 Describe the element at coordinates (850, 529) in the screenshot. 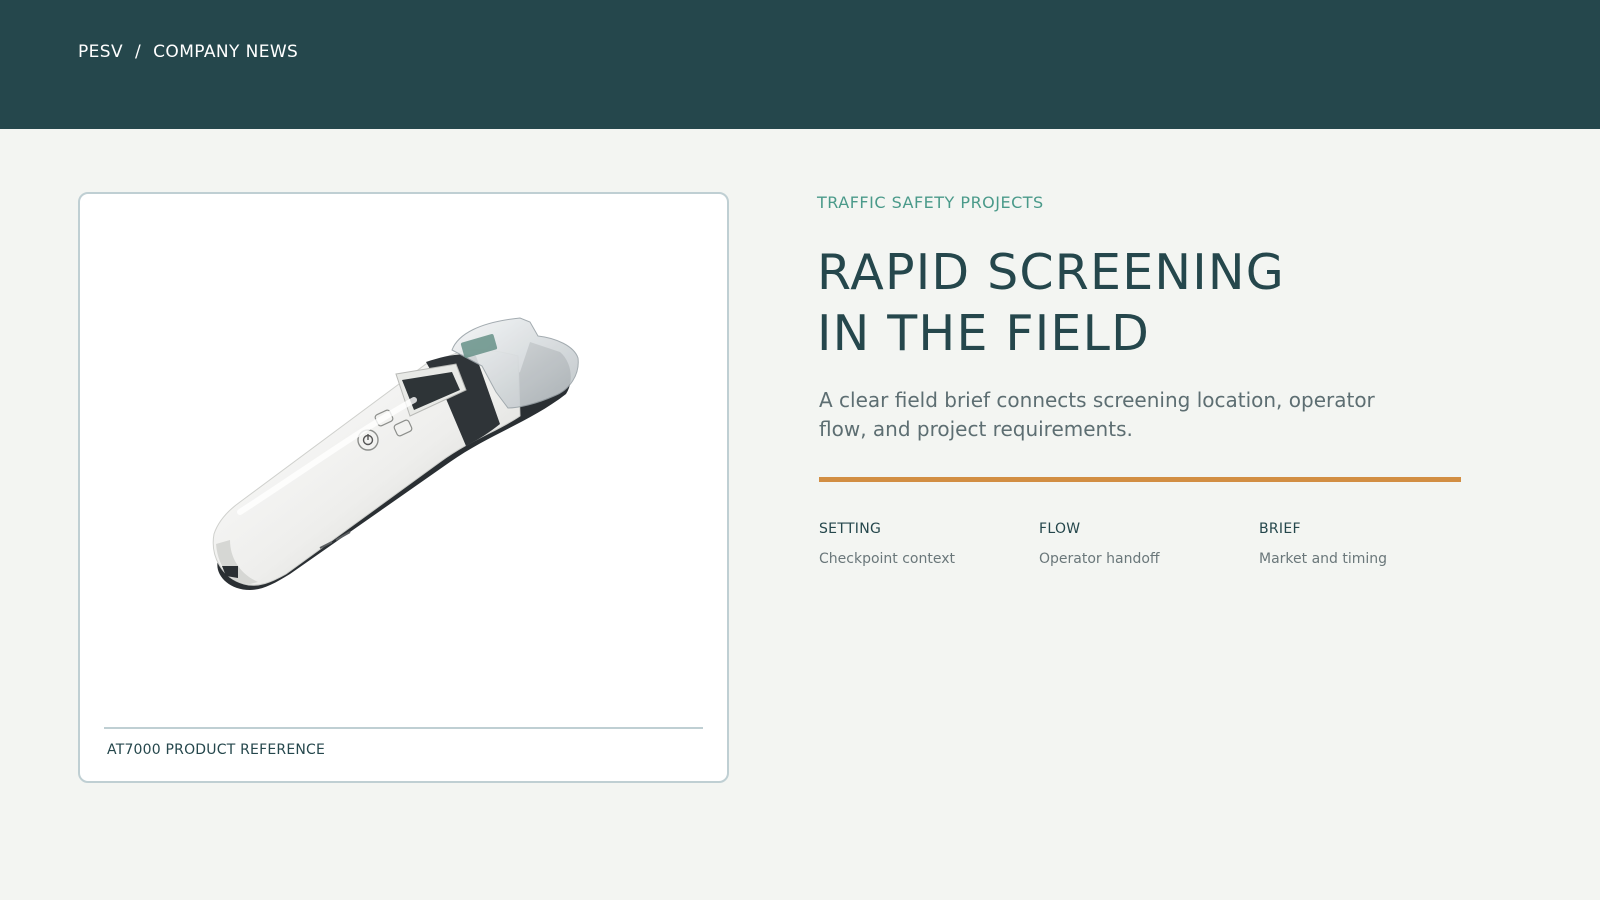

I see `fact-label: SETTING` at that location.